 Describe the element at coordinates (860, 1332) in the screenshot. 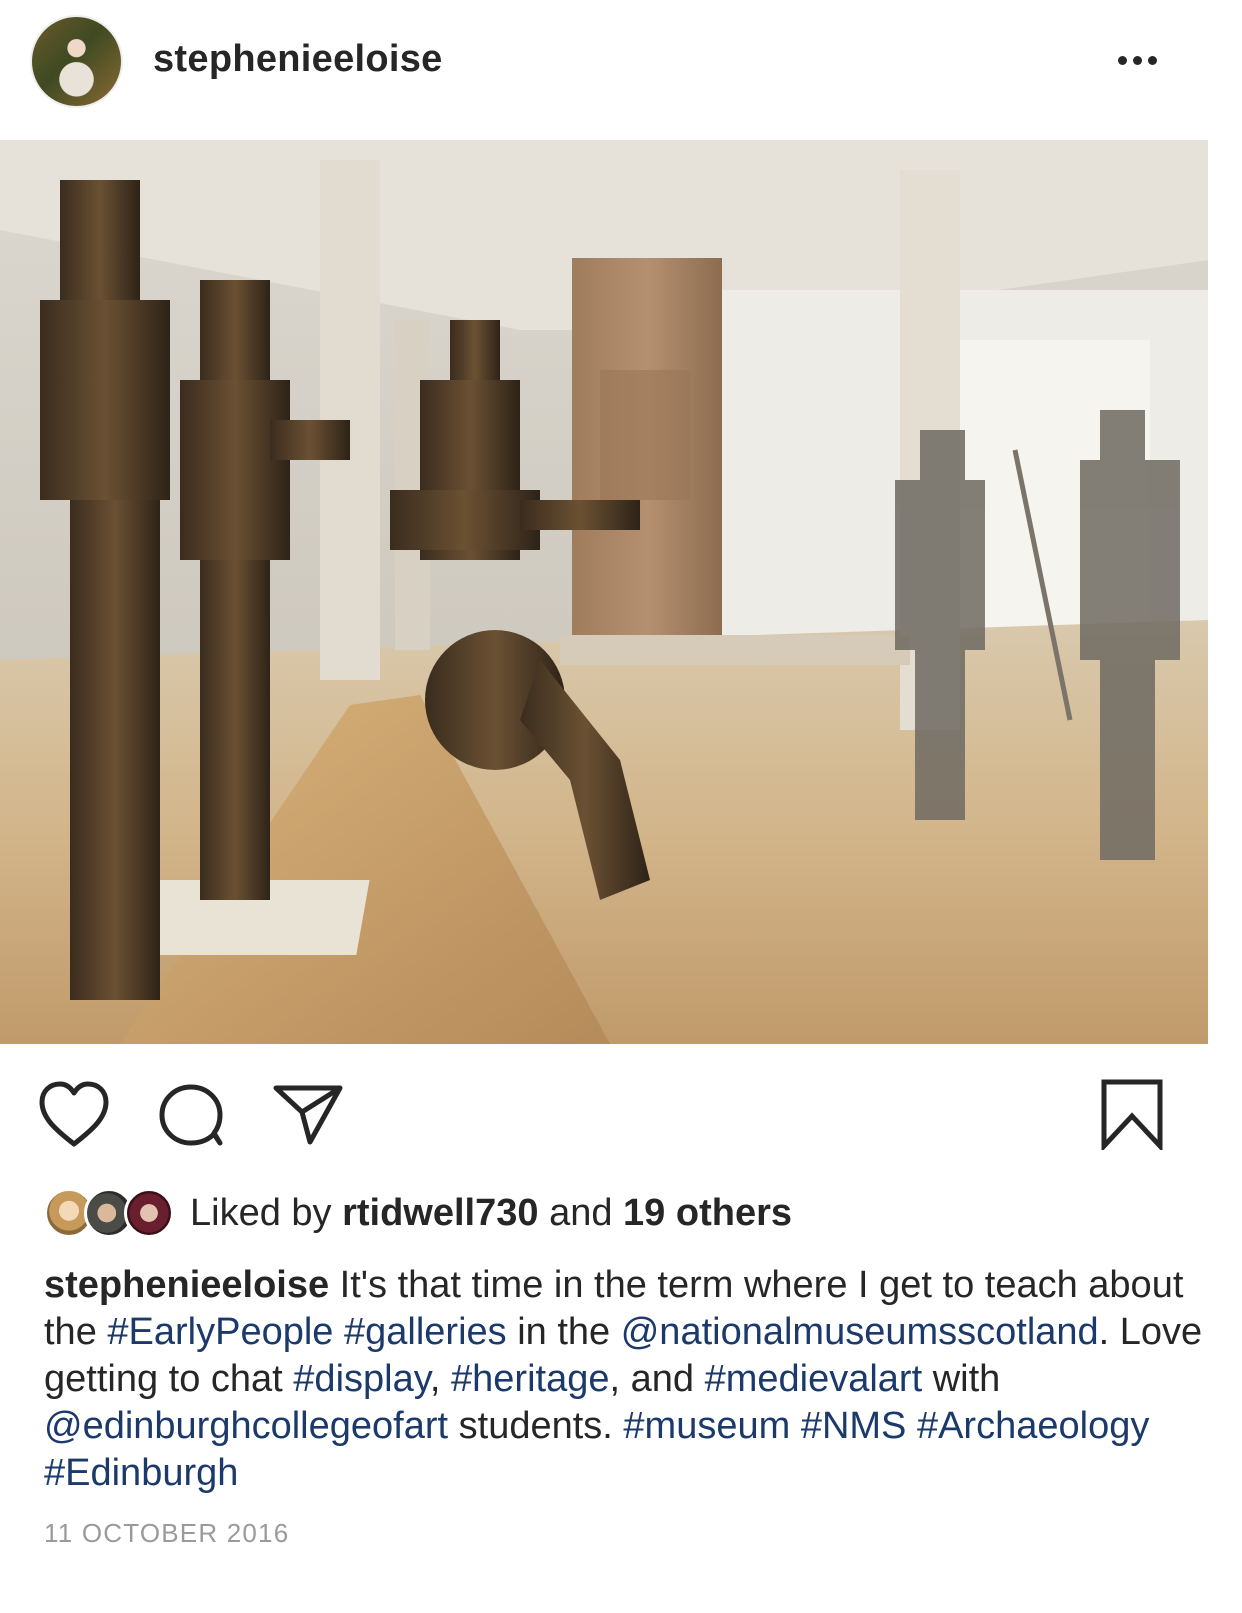

I see `mention-link: @nationalmuseumsscotland` at that location.